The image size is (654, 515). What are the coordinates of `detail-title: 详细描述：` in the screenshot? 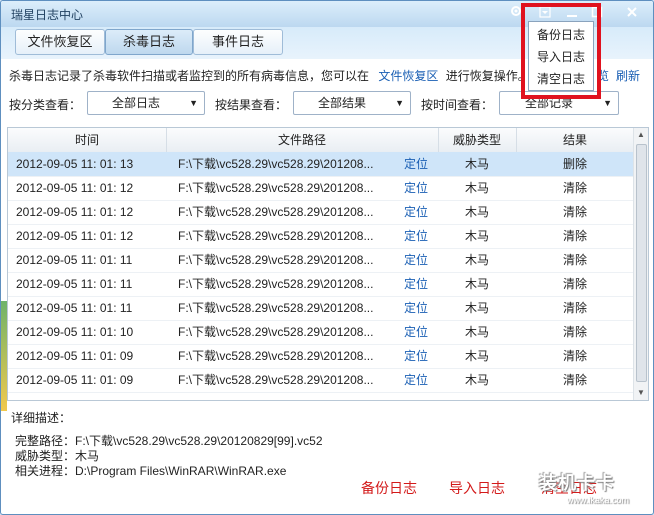 It's located at (41, 418).